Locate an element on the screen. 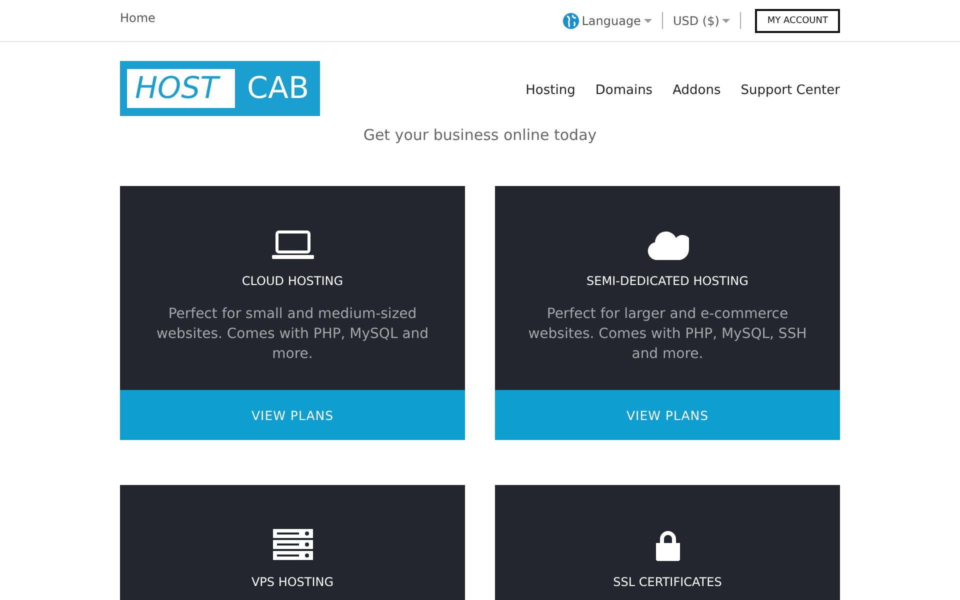 The width and height of the screenshot is (960, 600). server-icon is located at coordinates (292, 545).